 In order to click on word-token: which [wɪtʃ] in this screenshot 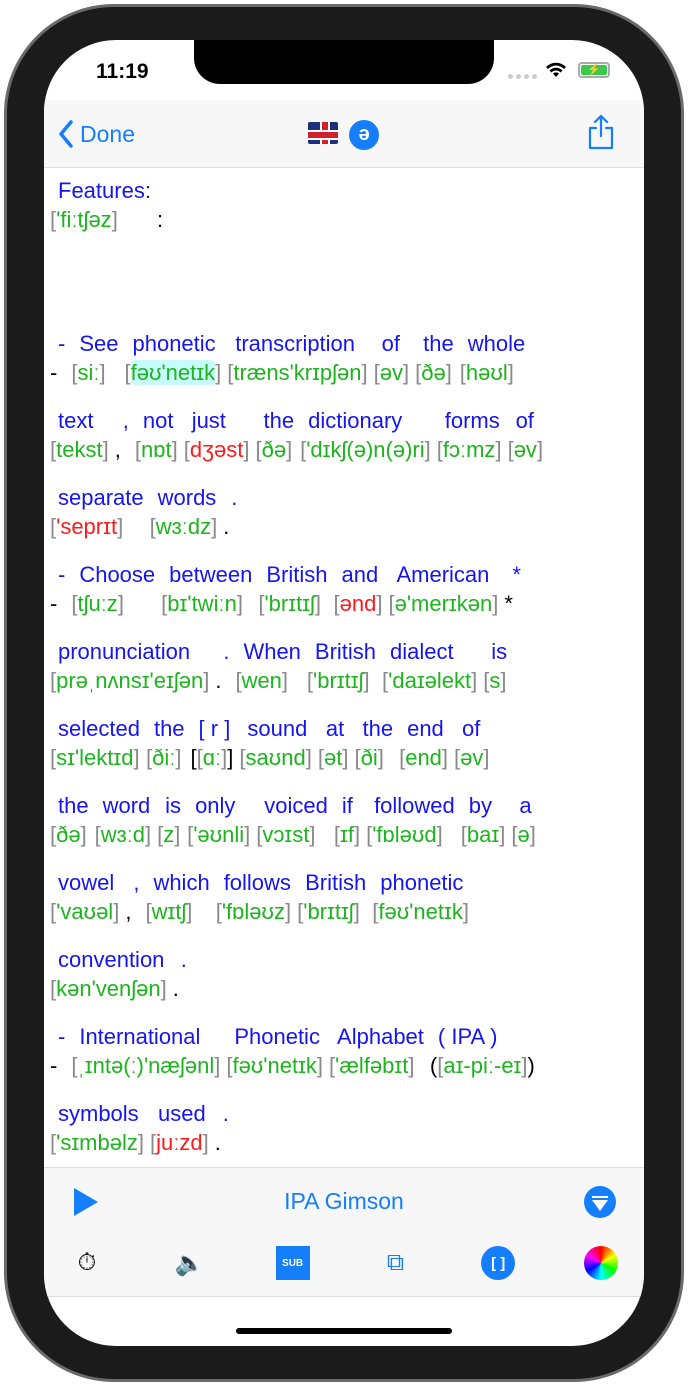, I will do `click(177, 897)`.